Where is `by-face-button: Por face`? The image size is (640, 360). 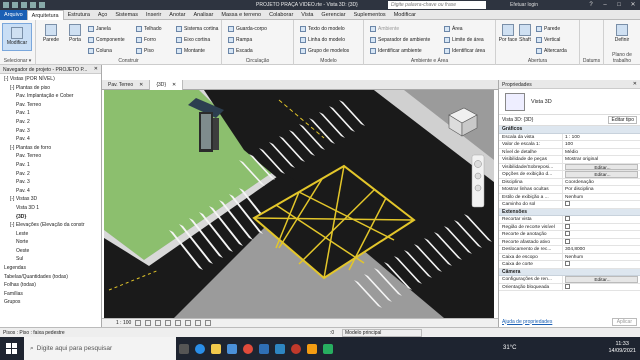 by-face-button: Por face is located at coordinates (508, 33).